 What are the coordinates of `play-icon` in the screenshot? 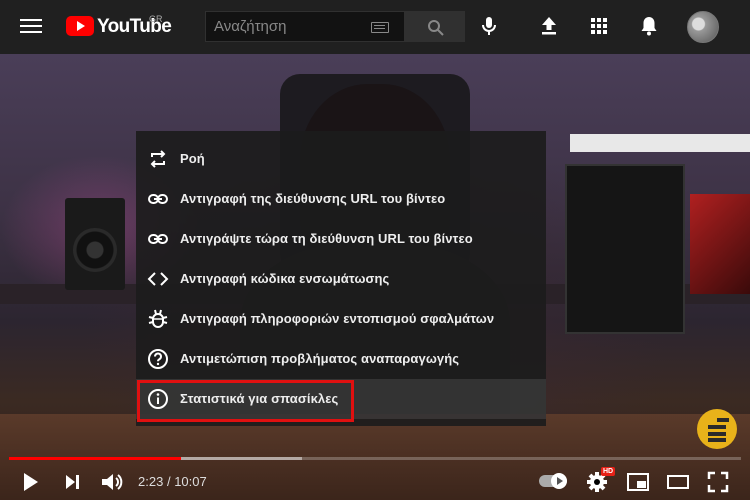 It's located at (30, 482).